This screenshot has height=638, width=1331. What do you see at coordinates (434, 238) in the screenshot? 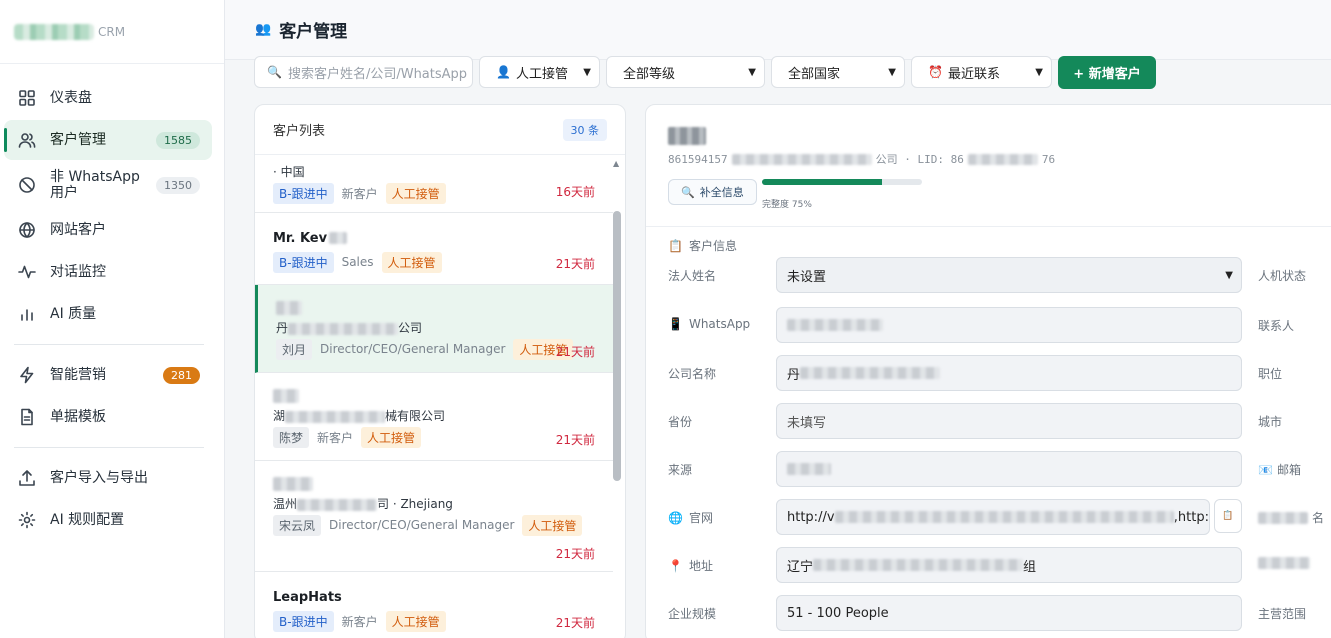
I see `customer-name: Mr. Kev` at bounding box center [434, 238].